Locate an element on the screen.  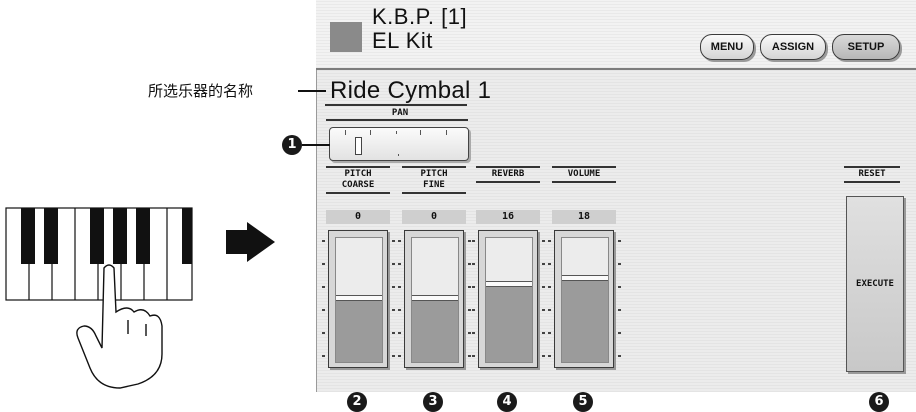
title-line-2: EL Kit is located at coordinates (402, 40).